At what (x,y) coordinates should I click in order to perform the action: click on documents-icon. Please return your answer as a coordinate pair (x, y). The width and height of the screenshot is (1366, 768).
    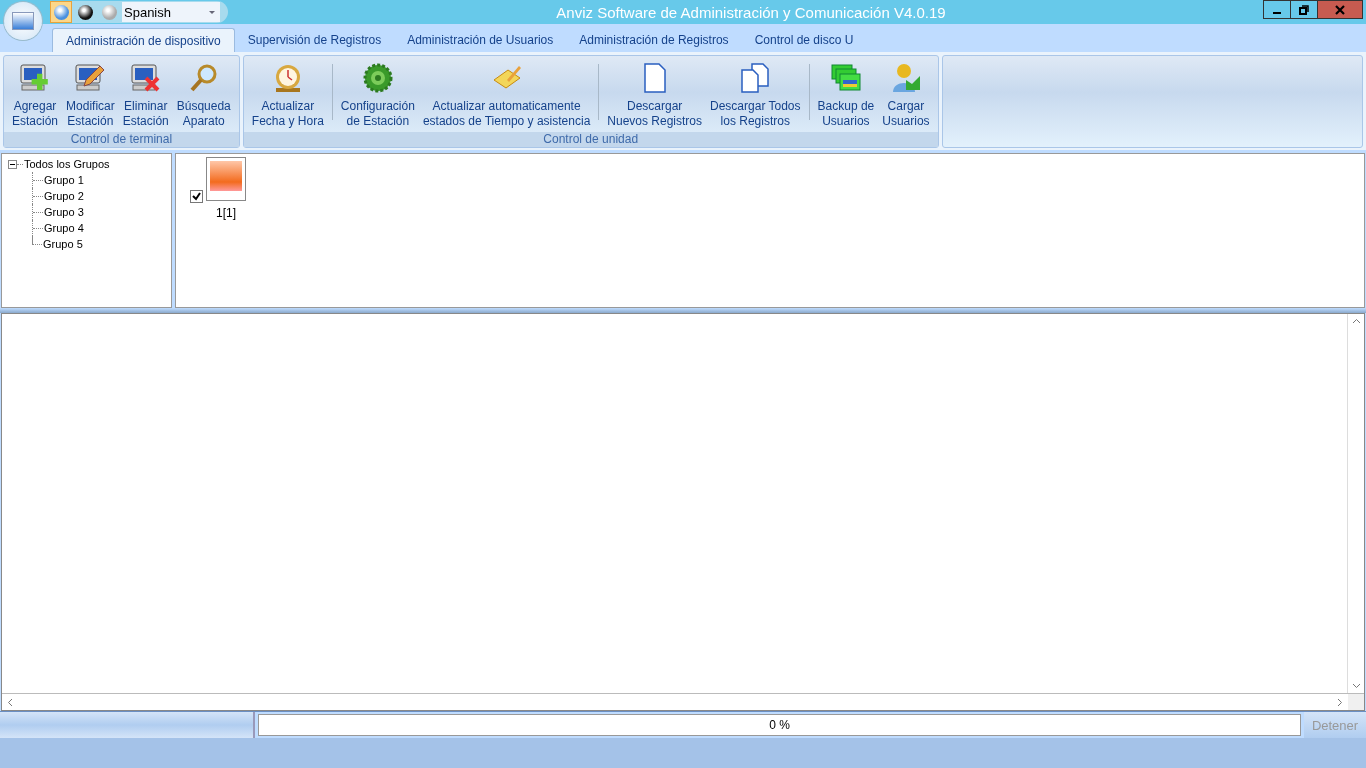
    Looking at the image, I should click on (755, 78).